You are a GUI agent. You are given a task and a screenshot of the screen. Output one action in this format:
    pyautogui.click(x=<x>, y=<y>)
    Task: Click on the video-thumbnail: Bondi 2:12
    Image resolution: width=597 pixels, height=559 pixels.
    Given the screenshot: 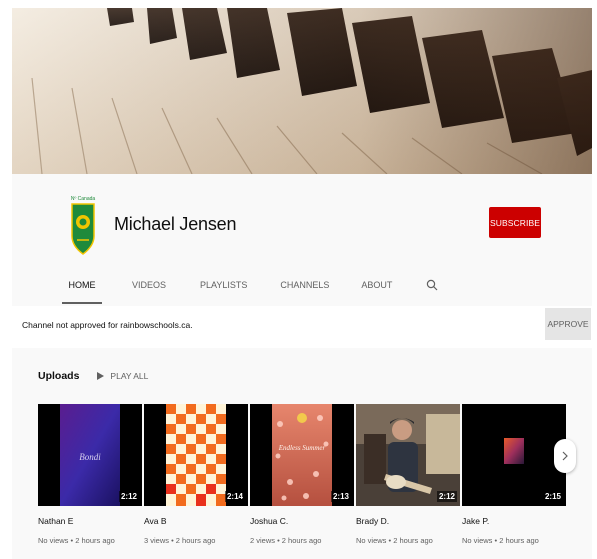 What is the action you would take?
    pyautogui.click(x=90, y=455)
    